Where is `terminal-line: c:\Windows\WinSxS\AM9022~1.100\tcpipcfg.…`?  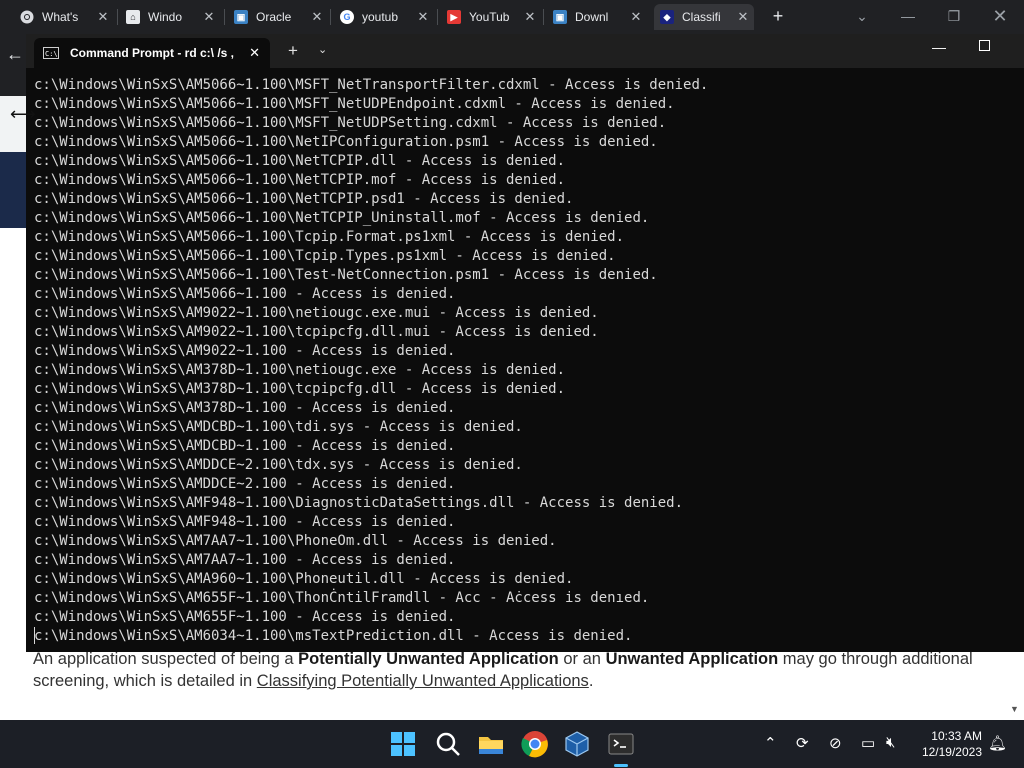 terminal-line: c:\Windows\WinSxS\AM9022~1.100\tcpipcfg.… is located at coordinates (316, 332).